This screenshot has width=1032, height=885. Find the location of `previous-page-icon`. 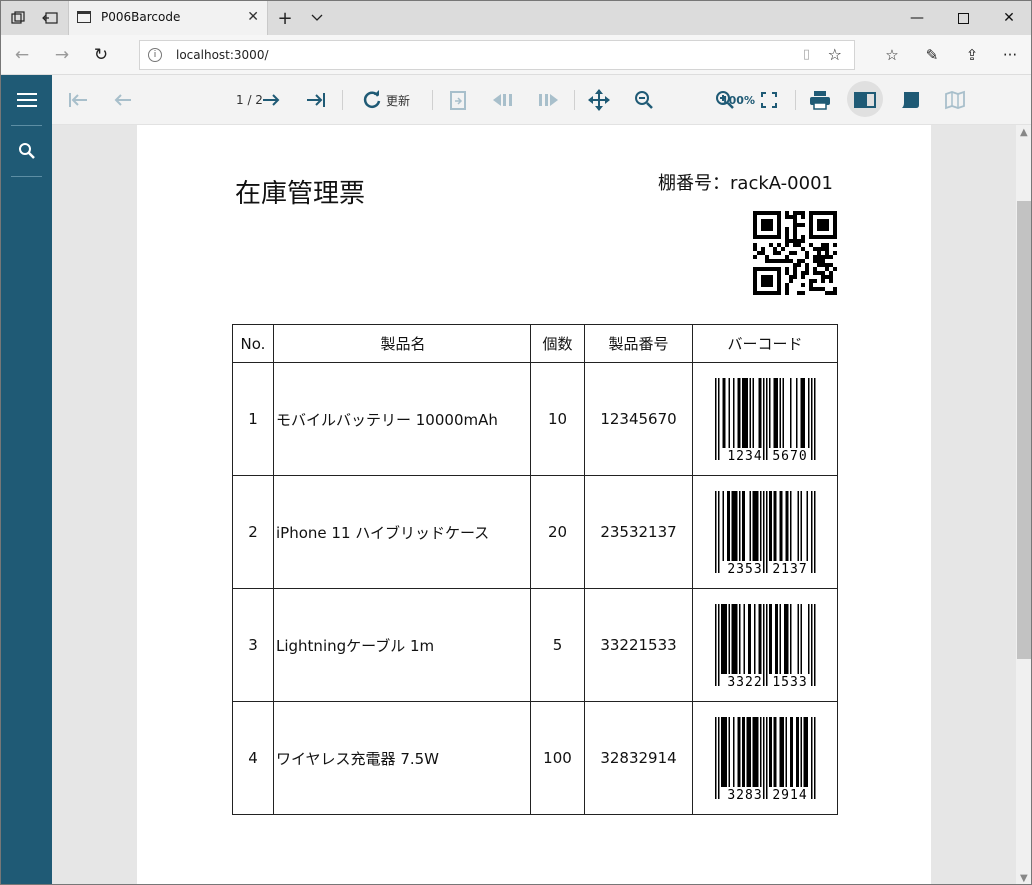

previous-page-icon is located at coordinates (123, 100).